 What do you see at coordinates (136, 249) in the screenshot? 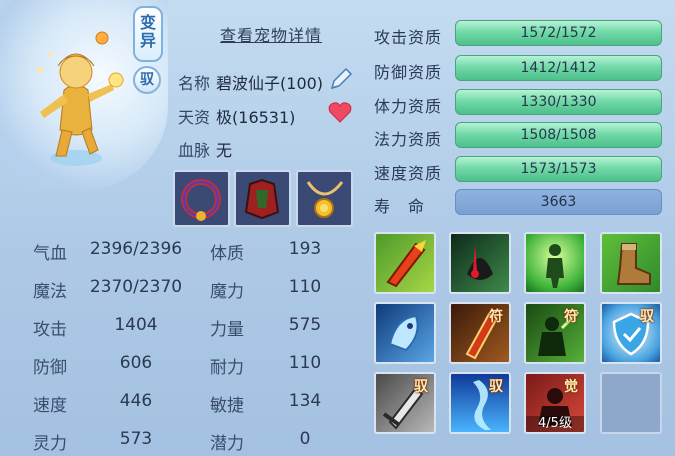
I see `stat-value-hp: 2396/2396` at bounding box center [136, 249].